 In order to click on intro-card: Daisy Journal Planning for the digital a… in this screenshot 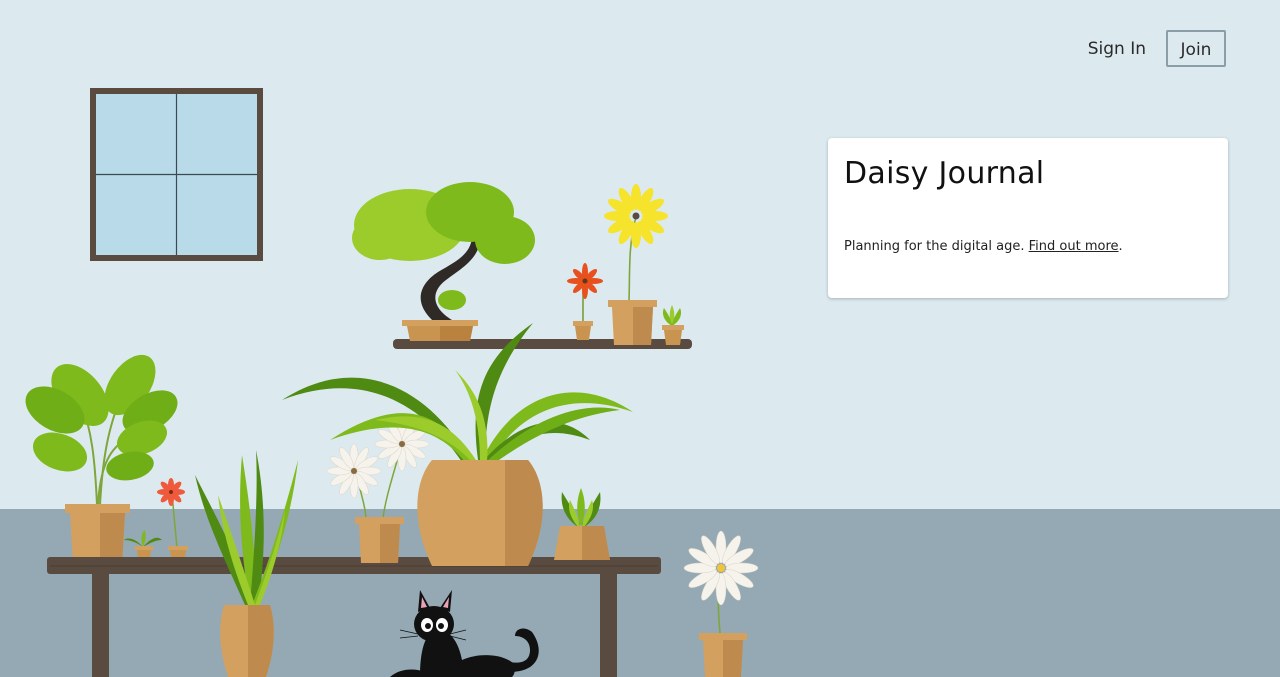, I will do `click(1028, 218)`.